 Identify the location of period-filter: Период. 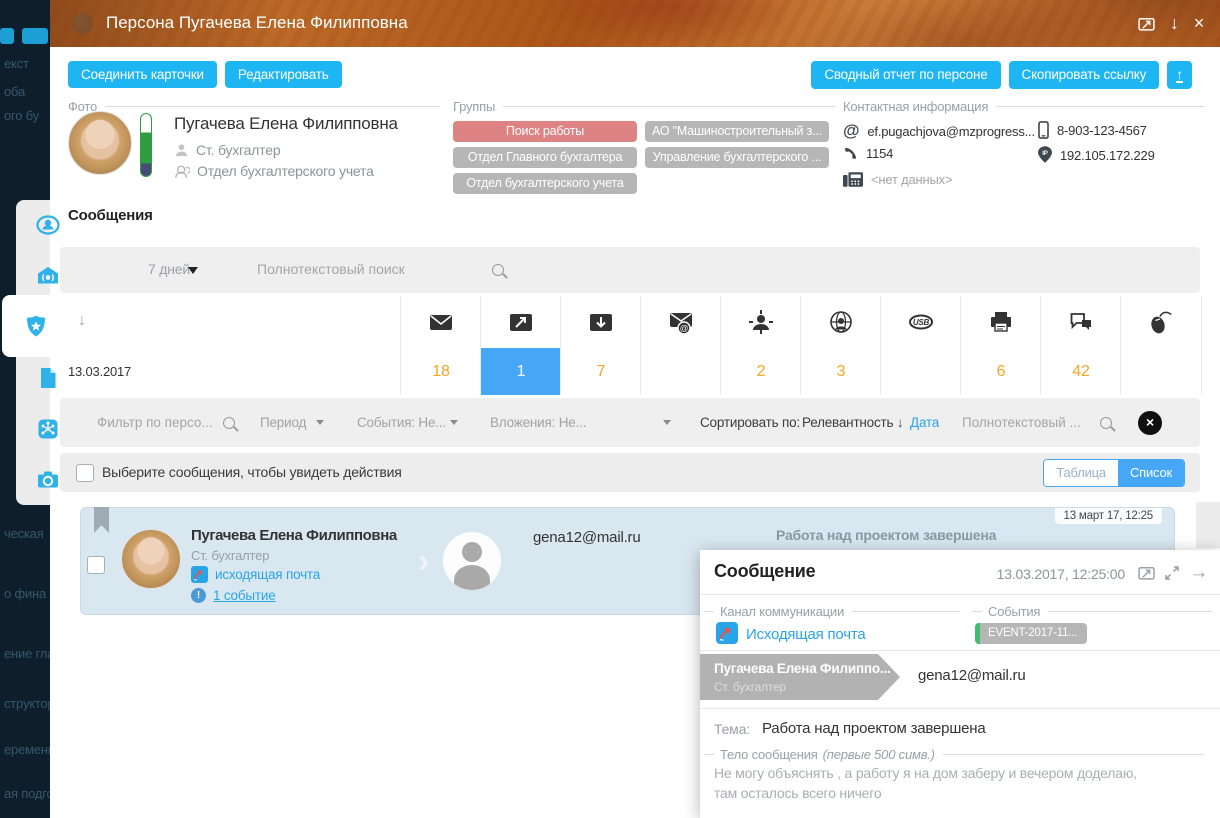
(283, 422).